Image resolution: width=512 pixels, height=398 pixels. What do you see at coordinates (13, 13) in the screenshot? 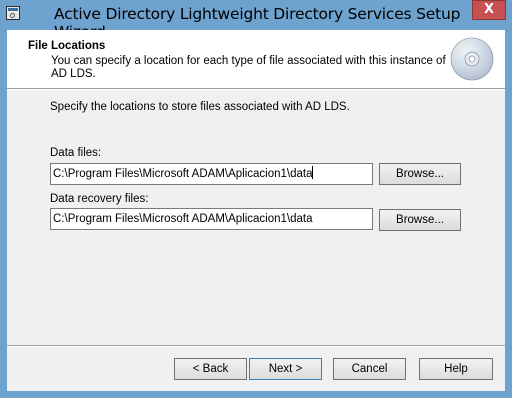
I see `ad-lds-setup-icon` at bounding box center [13, 13].